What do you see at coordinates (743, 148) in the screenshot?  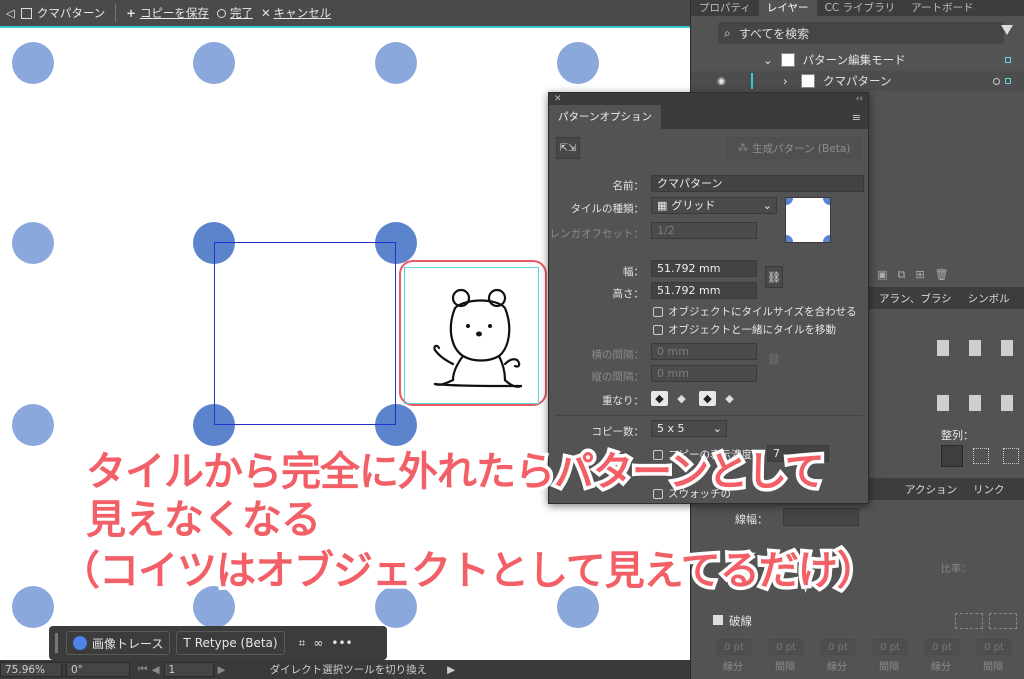 I see `sparkle-icon: ⁂` at bounding box center [743, 148].